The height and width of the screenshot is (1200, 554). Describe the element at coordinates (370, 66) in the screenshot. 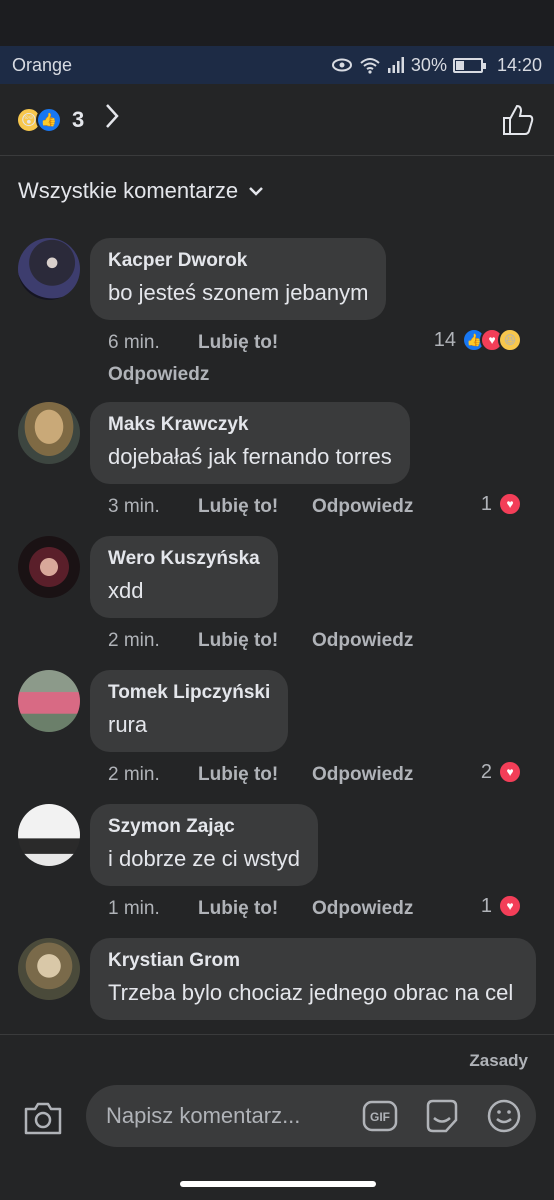

I see `wifi-icon` at that location.